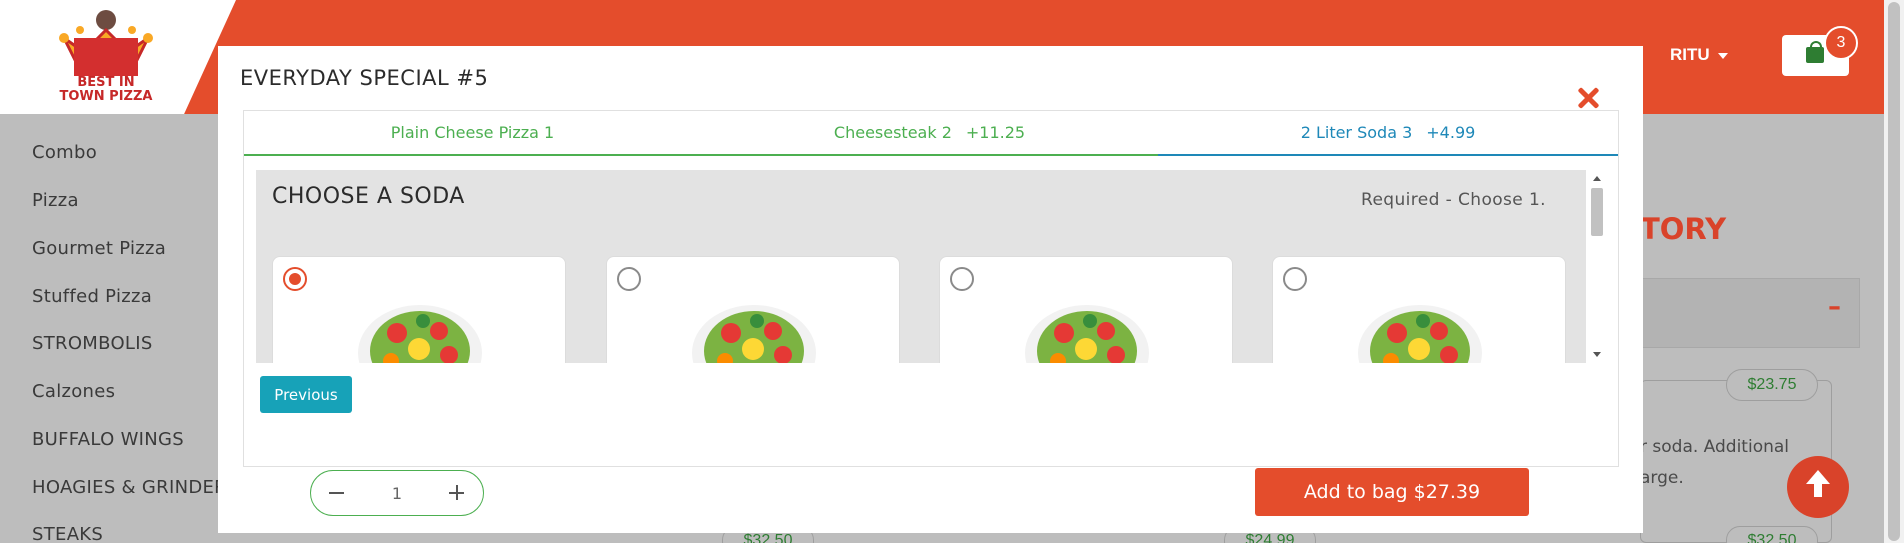 This screenshot has width=1904, height=543. Describe the element at coordinates (1834, 307) in the screenshot. I see `collapse-icon: –` at that location.